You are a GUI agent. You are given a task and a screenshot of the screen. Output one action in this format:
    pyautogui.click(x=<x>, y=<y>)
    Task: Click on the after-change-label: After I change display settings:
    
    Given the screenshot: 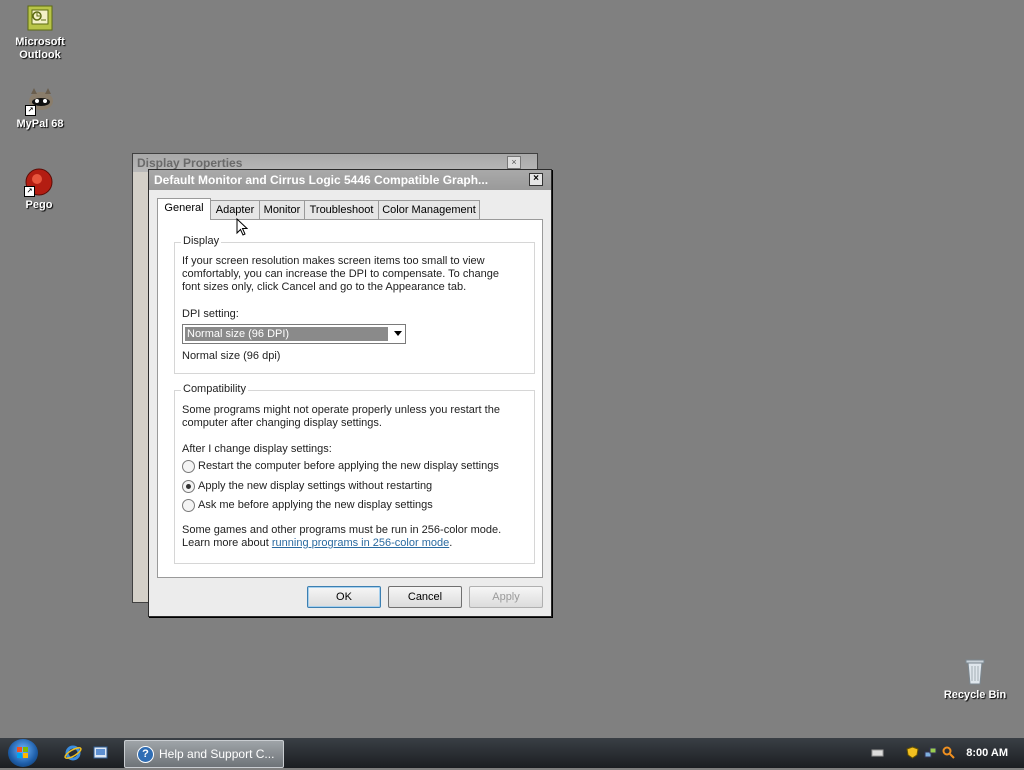 What is the action you would take?
    pyautogui.click(x=257, y=449)
    